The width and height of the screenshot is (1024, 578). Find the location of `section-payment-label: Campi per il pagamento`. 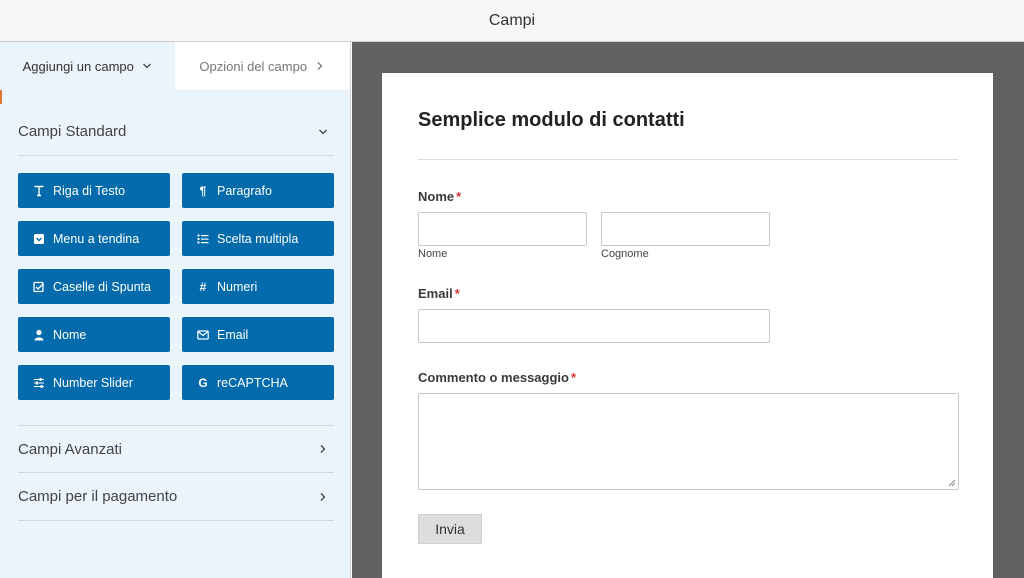

section-payment-label: Campi per il pagamento is located at coordinates (98, 496).